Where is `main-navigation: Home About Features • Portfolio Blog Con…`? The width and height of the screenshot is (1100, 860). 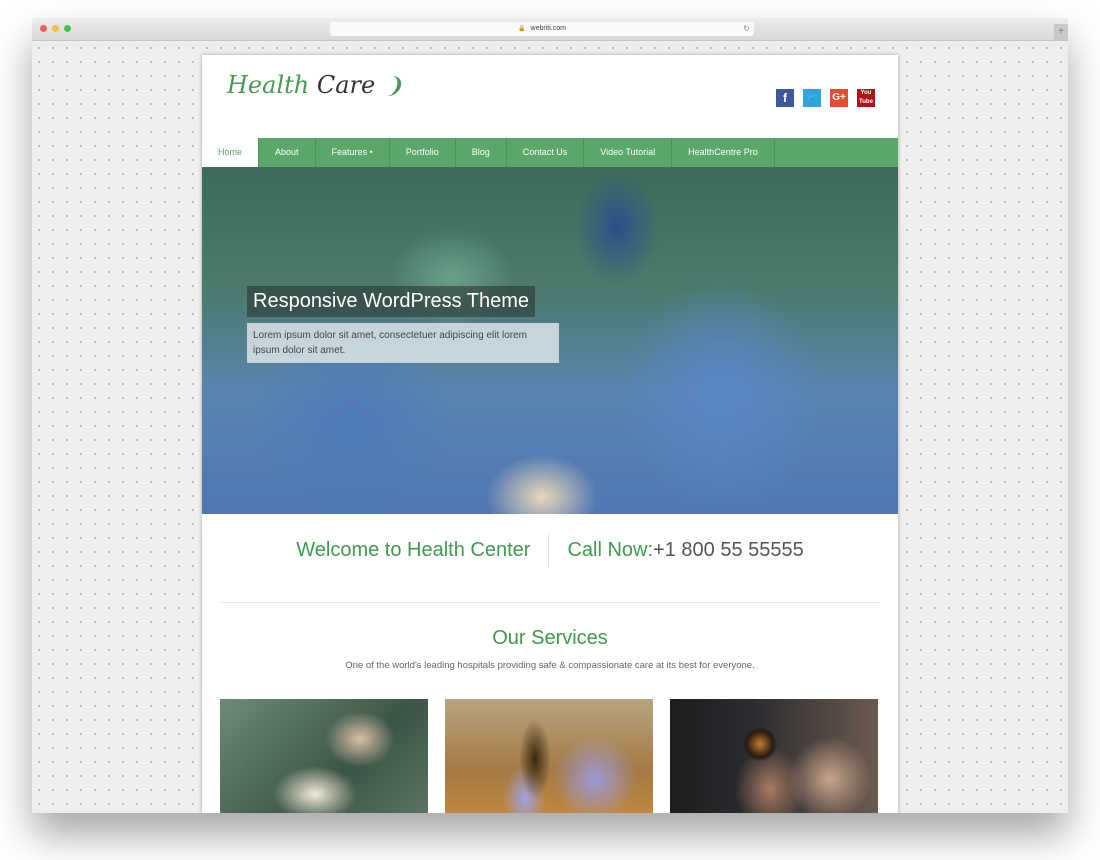
main-navigation: Home About Features • Portfolio Blog Con… is located at coordinates (550, 152).